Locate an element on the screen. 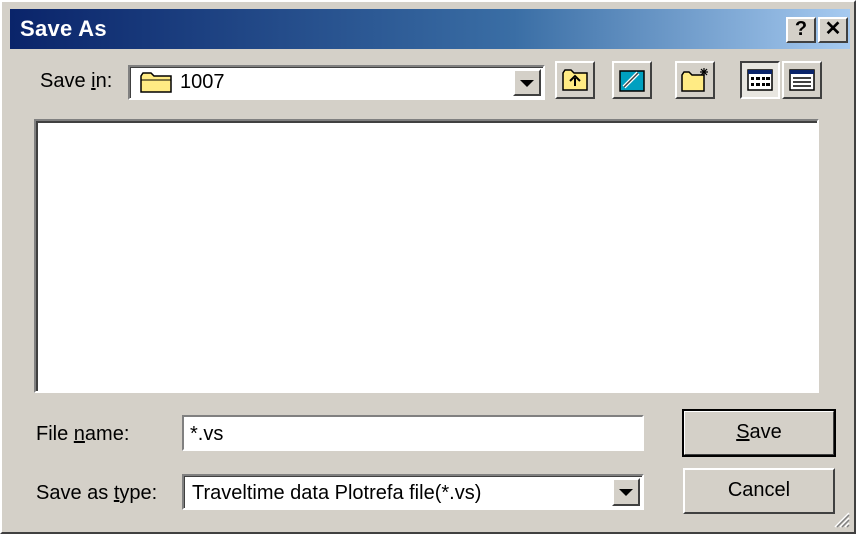 Image resolution: width=856 pixels, height=534 pixels. up-one-level-button is located at coordinates (575, 80).